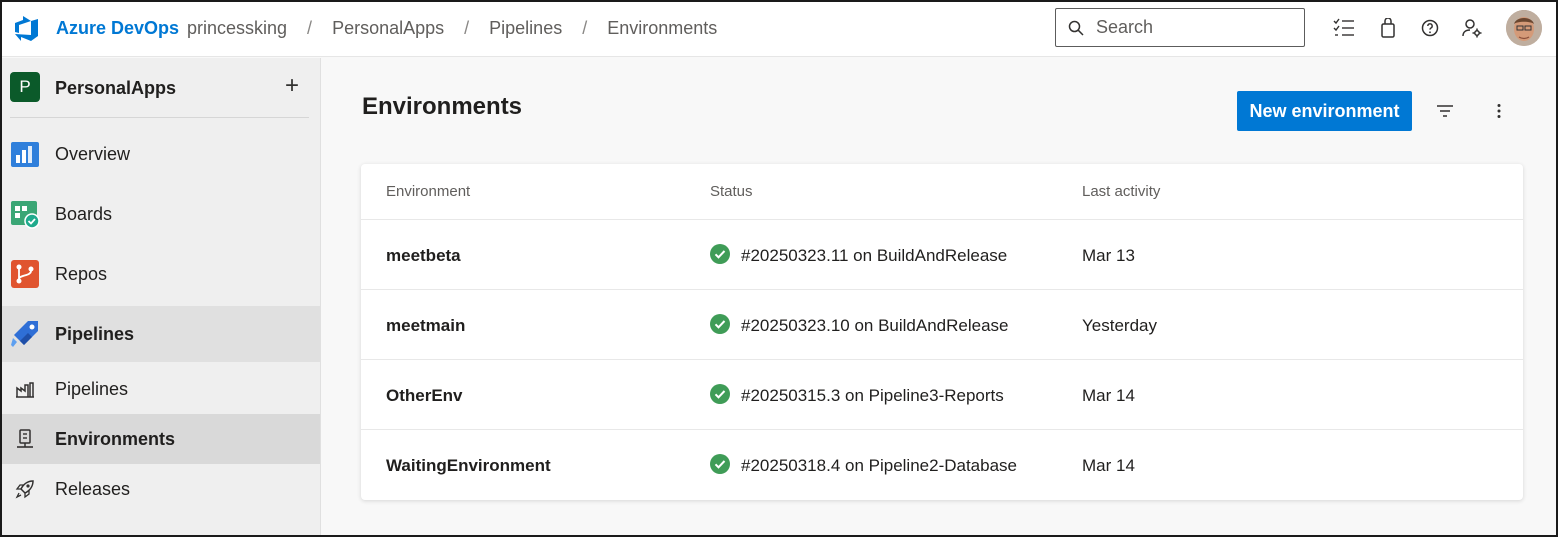 The width and height of the screenshot is (1558, 537). I want to click on sidebar-item-label: Overview, so click(93, 153).